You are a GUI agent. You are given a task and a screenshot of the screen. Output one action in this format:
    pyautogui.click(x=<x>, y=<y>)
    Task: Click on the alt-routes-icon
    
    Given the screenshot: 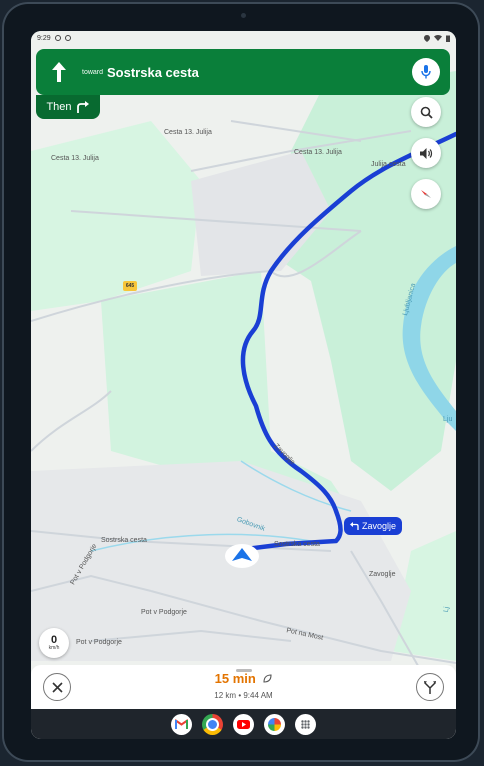 What is the action you would take?
    pyautogui.click(x=430, y=687)
    